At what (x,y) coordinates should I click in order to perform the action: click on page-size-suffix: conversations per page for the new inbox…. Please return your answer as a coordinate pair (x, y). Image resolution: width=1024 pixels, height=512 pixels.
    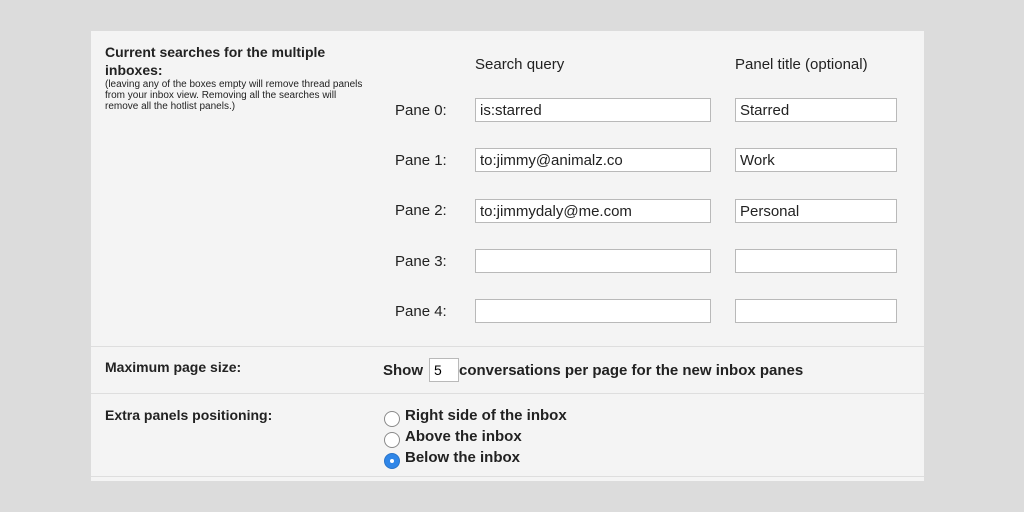
    Looking at the image, I should click on (631, 370).